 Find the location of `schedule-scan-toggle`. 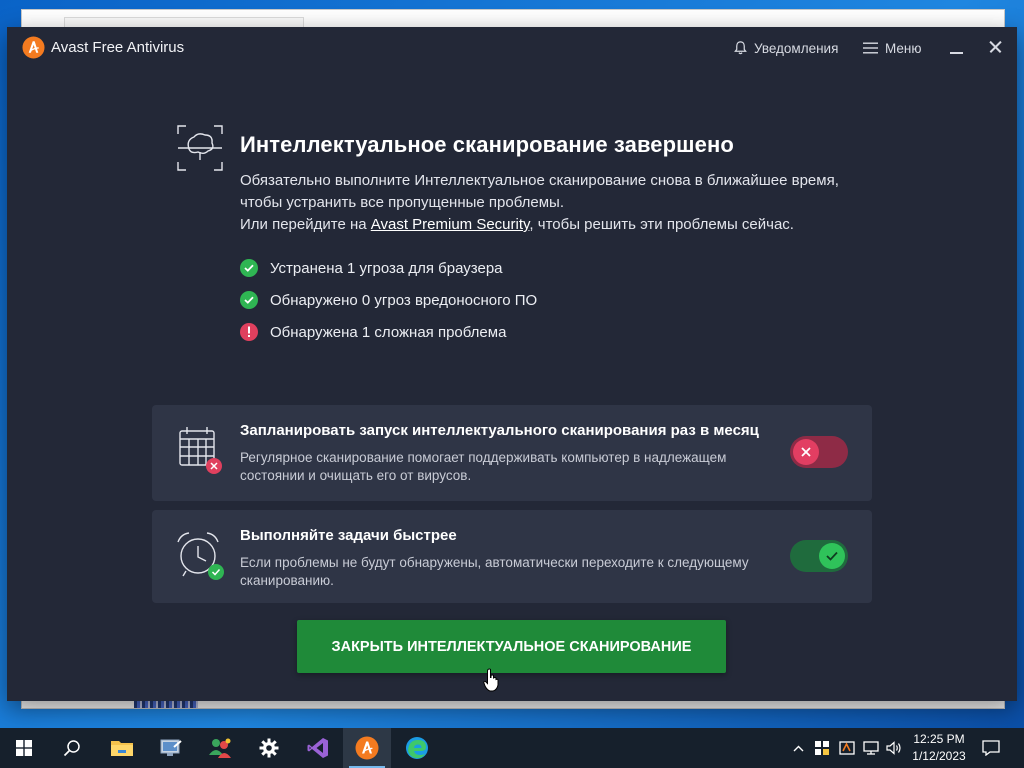

schedule-scan-toggle is located at coordinates (819, 452).